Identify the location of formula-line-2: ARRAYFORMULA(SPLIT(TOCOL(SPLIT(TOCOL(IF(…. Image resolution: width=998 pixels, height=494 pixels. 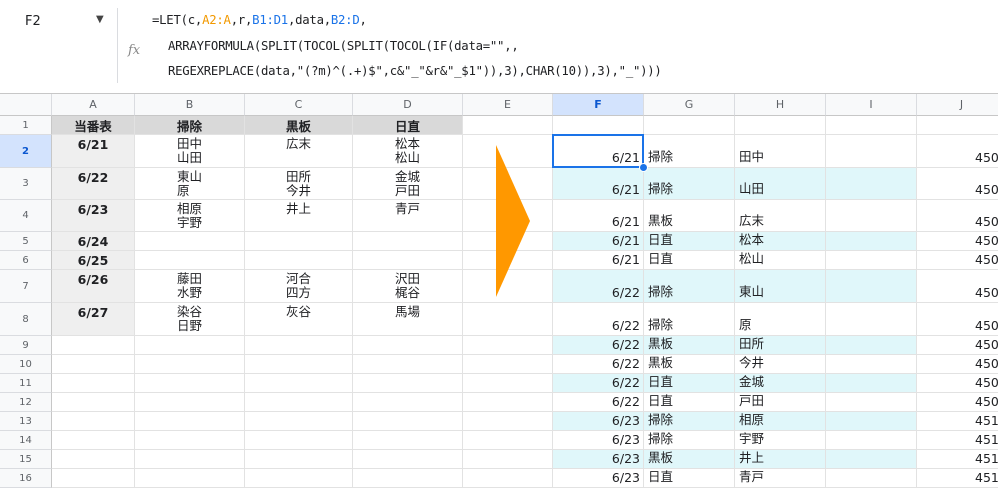
(343, 46).